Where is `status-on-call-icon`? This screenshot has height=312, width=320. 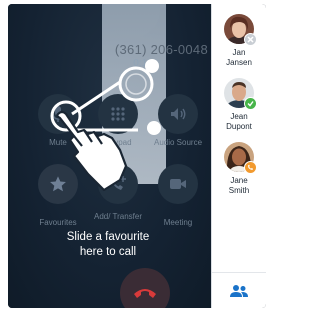
status-on-call-icon is located at coordinates (250, 167).